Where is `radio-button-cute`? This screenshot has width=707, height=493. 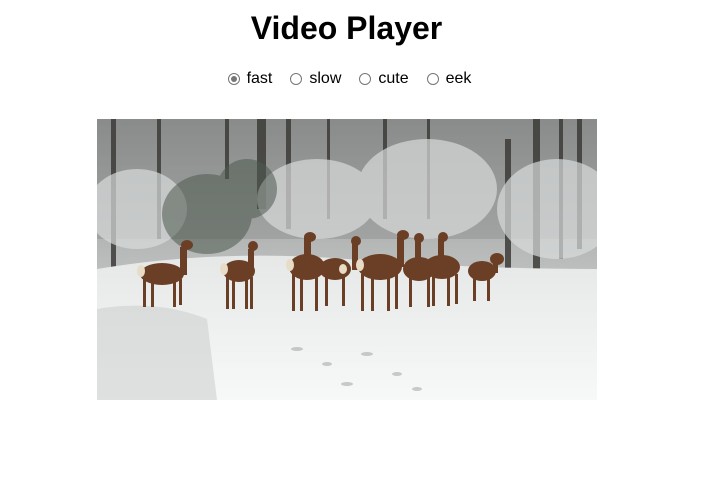 radio-button-cute is located at coordinates (365, 79).